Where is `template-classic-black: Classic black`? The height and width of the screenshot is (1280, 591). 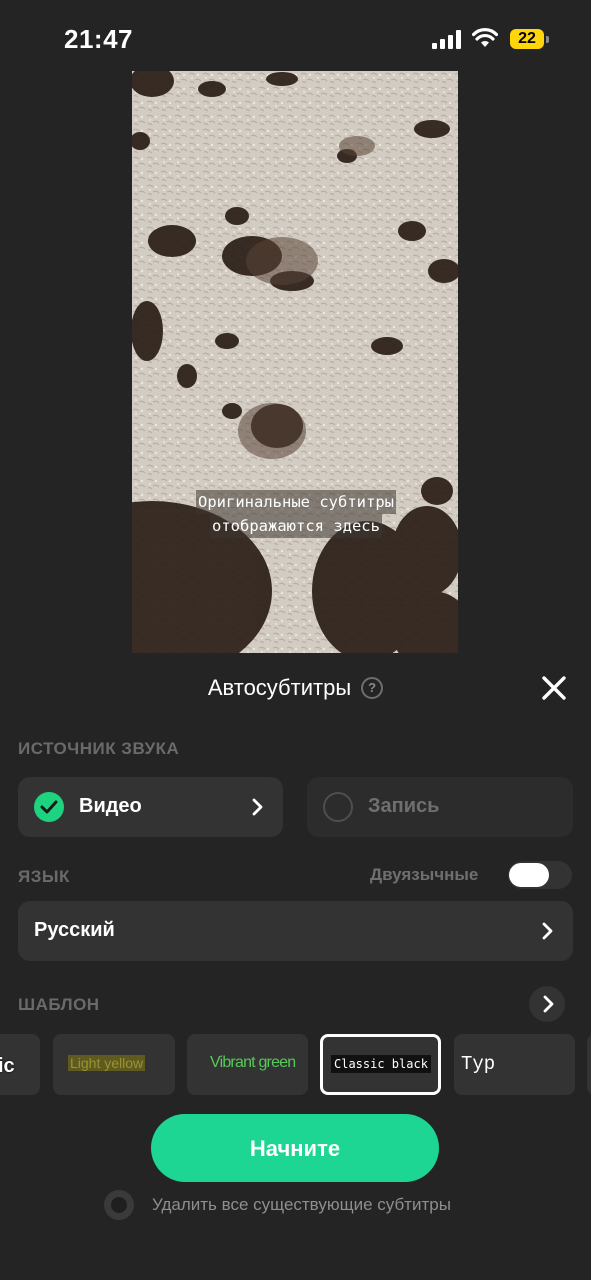 template-classic-black: Classic black is located at coordinates (380, 1064).